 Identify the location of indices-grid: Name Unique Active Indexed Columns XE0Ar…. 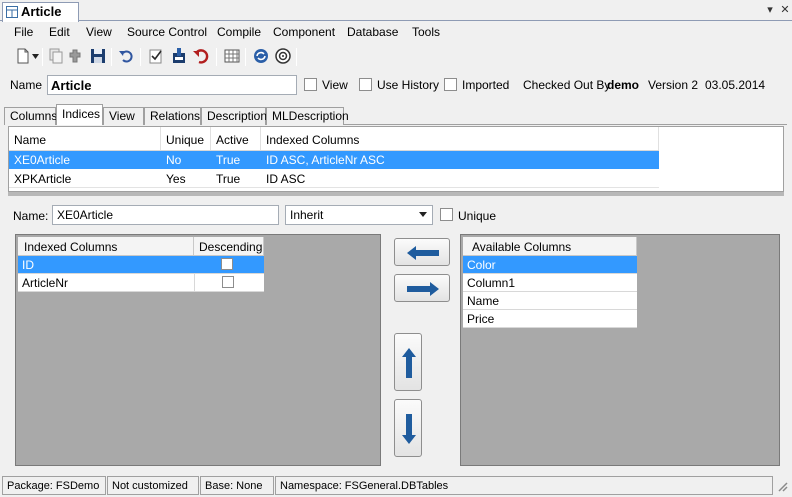
(396, 159).